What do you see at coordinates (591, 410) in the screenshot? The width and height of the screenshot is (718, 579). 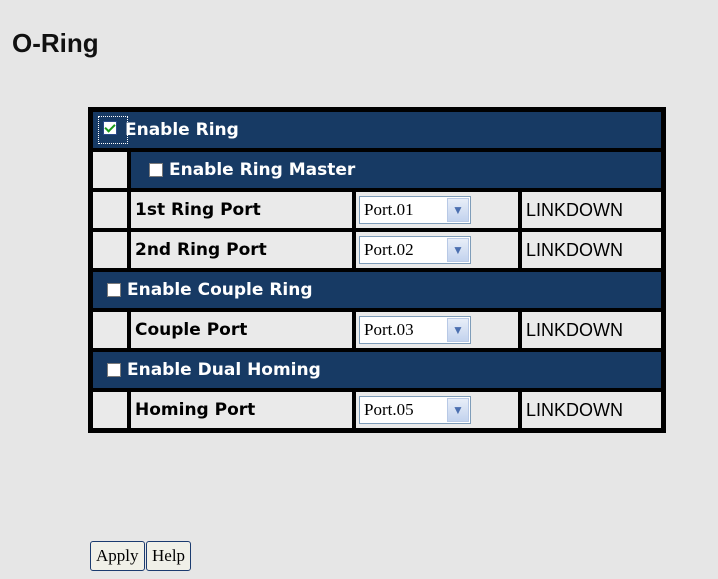 I see `homing-port-status: LINKDOWN` at bounding box center [591, 410].